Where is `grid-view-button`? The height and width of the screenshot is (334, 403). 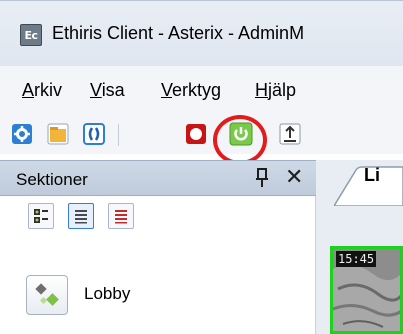 grid-view-button is located at coordinates (41, 216).